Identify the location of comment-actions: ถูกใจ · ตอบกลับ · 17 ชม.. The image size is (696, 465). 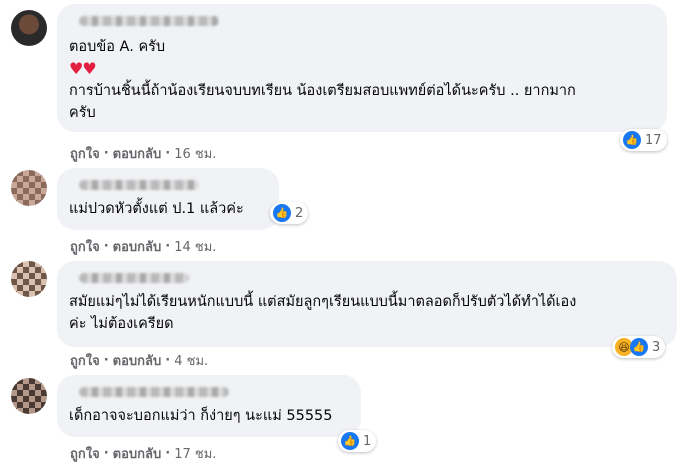
(143, 453).